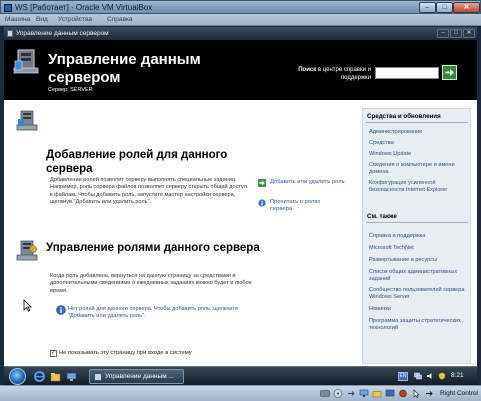 Image resolution: width=481 pixels, height=401 pixels. I want to click on vbox-menu-bar: Машина Вид Устройства Справка, so click(240, 20).